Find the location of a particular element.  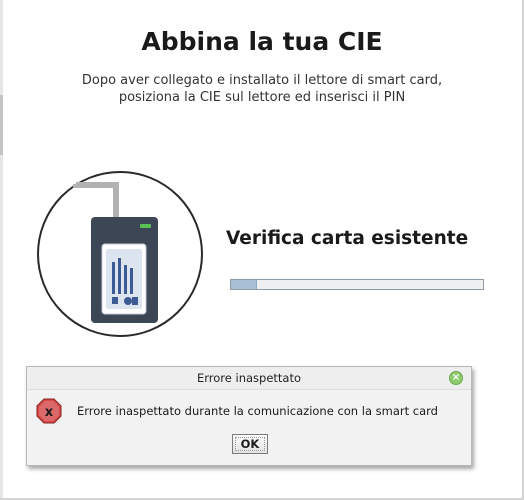

card-reader-illustration is located at coordinates (121, 255).